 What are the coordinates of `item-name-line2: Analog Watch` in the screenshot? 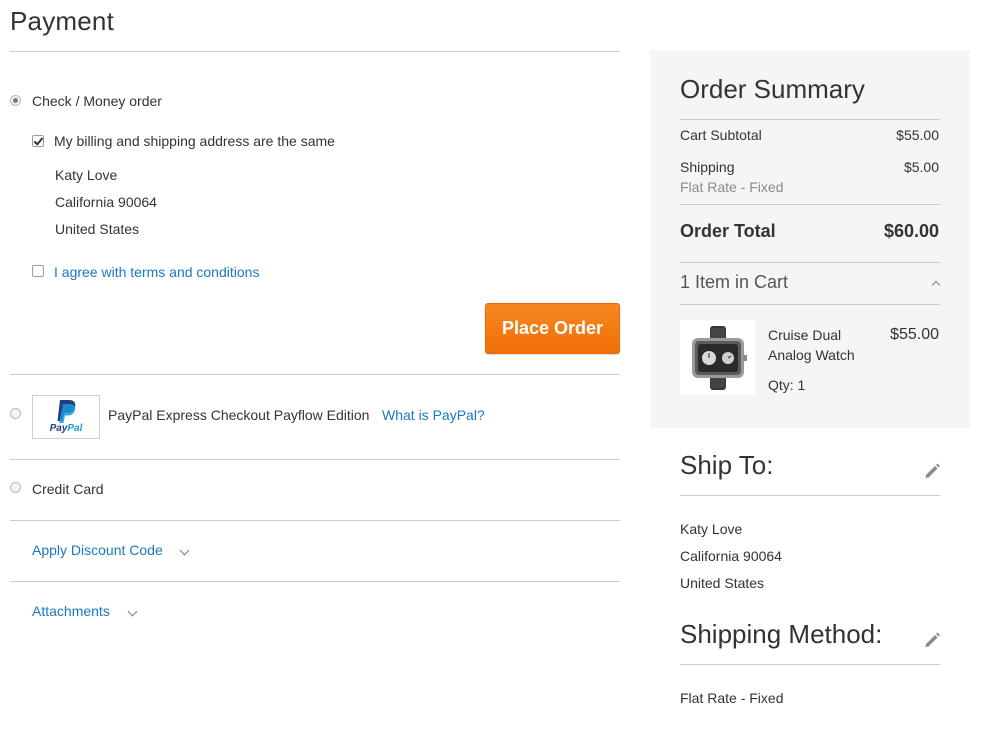 It's located at (811, 355).